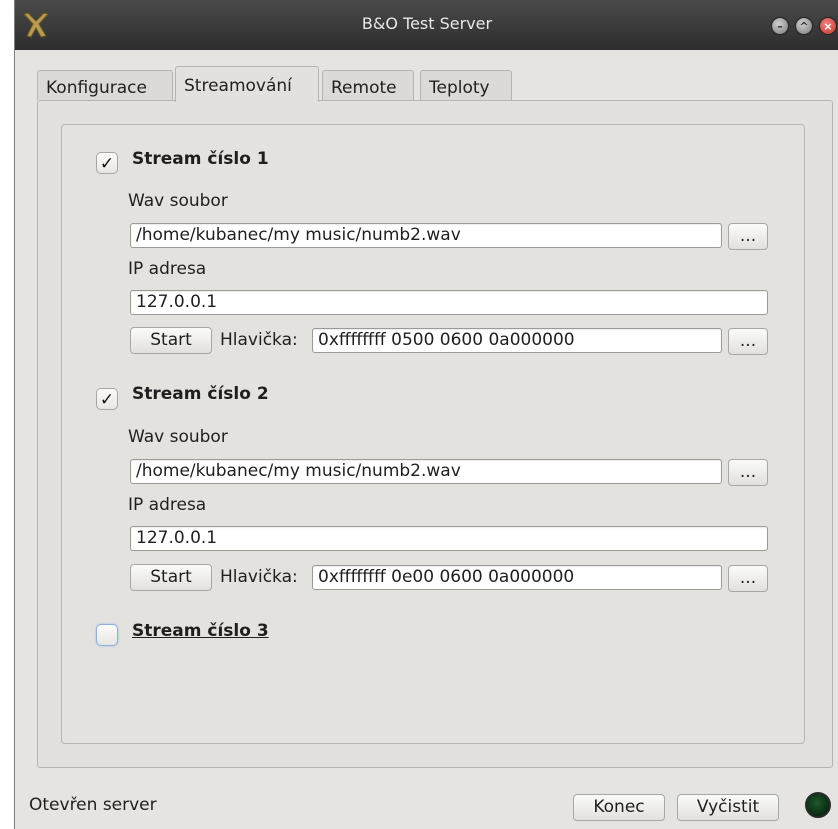 This screenshot has width=838, height=829. What do you see at coordinates (178, 437) in the screenshot?
I see `stream-2-wav-label: Wav soubor` at bounding box center [178, 437].